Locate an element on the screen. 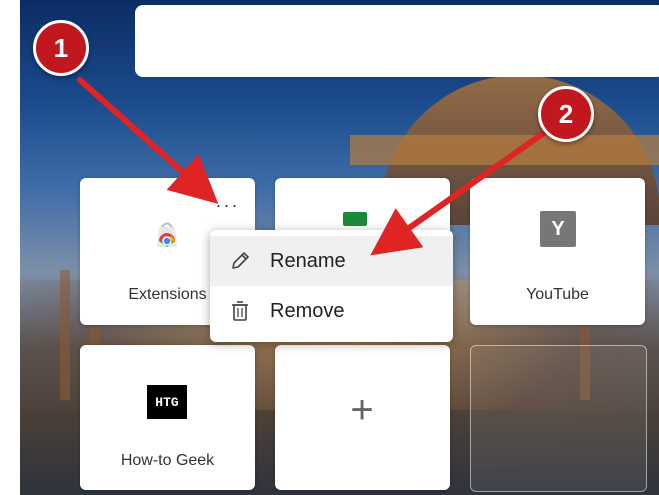 This screenshot has height=495, width=659. step-marker-1: 1 is located at coordinates (61, 48).